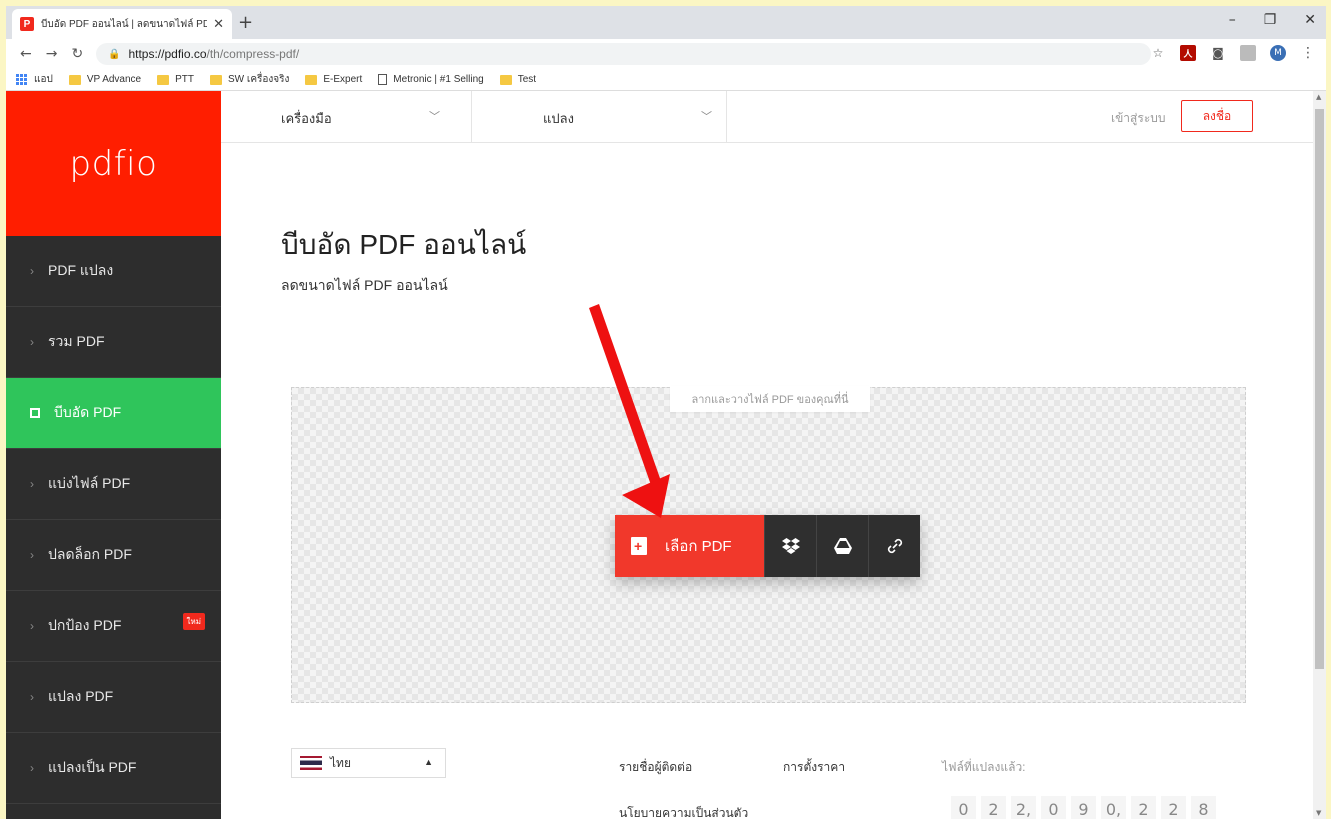 Image resolution: width=1331 pixels, height=819 pixels. Describe the element at coordinates (1138, 118) in the screenshot. I see `login-link: เข้าสู่ระบบ` at that location.